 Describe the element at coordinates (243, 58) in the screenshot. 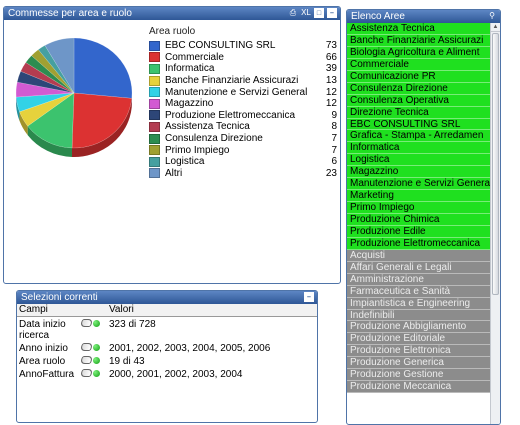

I see `legend-item: Commerciale 66` at that location.